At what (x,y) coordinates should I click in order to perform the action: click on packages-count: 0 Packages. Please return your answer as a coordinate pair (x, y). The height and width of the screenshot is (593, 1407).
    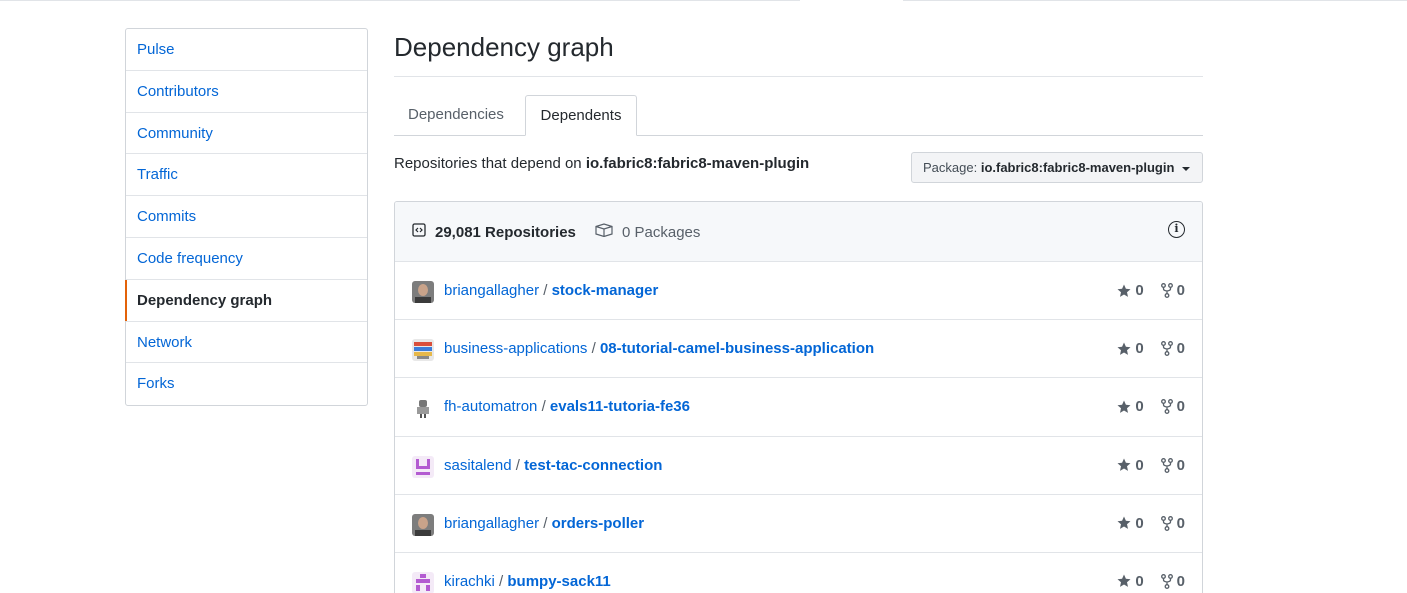
    Looking at the image, I should click on (661, 232).